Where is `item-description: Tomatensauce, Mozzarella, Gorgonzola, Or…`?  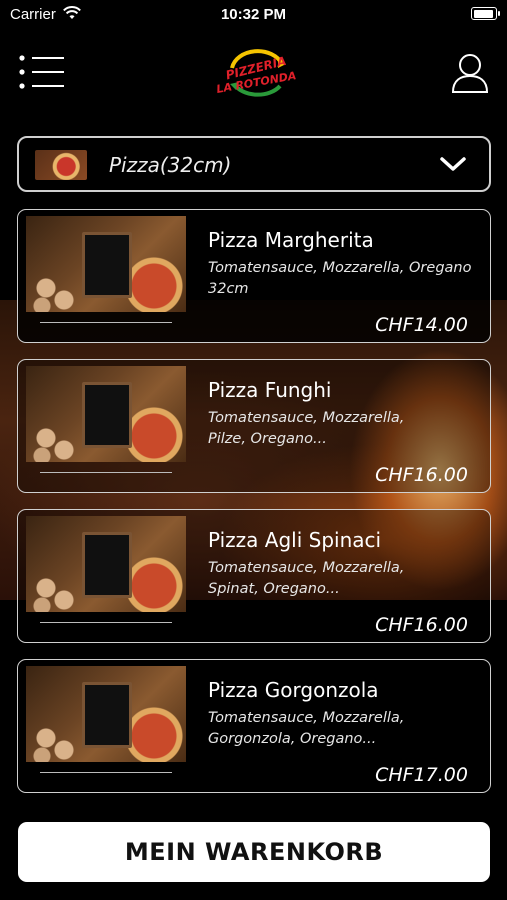
item-description: Tomatensauce, Mozzarella, Gorgonzola, Or… is located at coordinates (306, 728).